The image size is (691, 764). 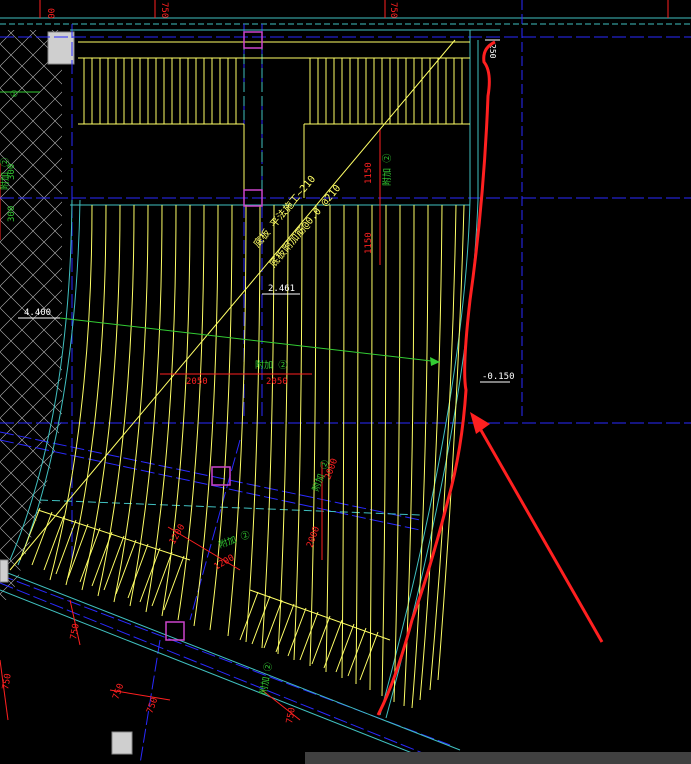 What do you see at coordinates (12, 214) in the screenshot?
I see `dim-300b: 300` at bounding box center [12, 214].